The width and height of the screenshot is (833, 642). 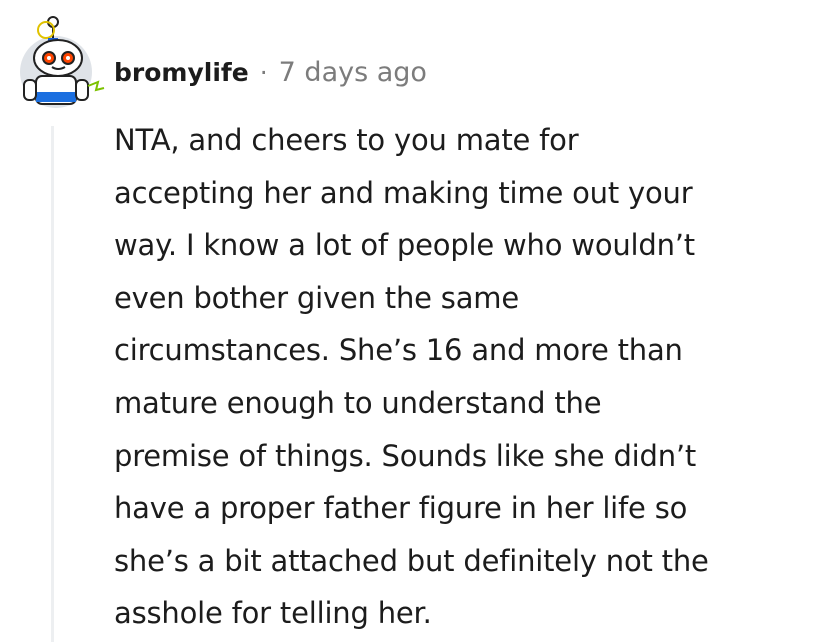 I want to click on user-avatar, so click(x=58, y=60).